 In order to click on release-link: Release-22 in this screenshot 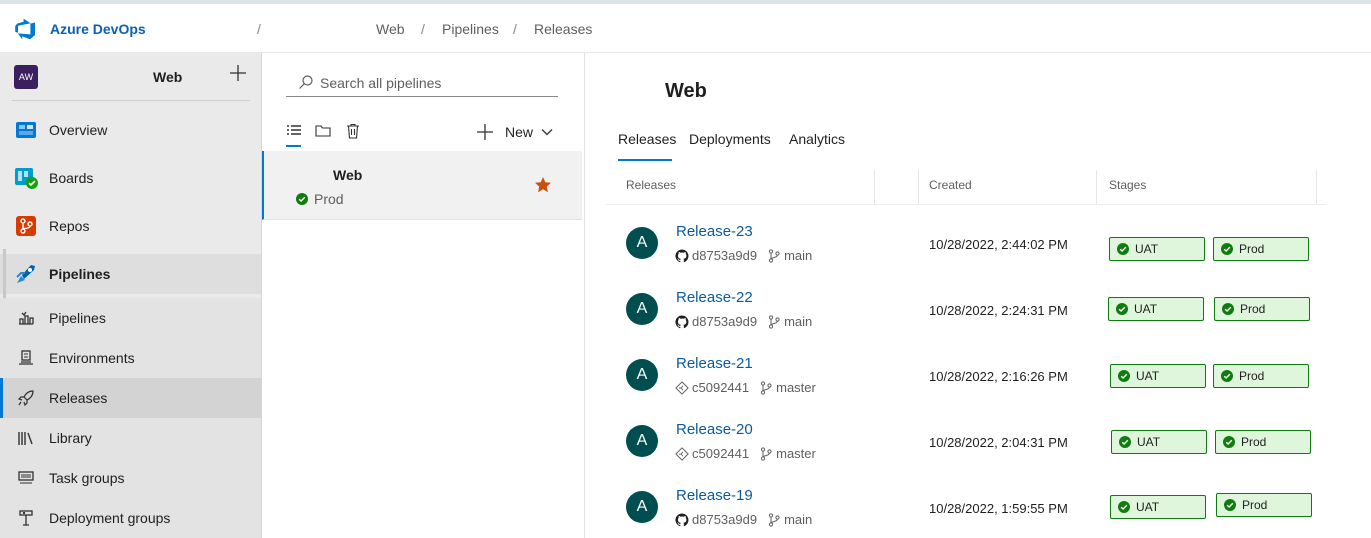, I will do `click(714, 297)`.